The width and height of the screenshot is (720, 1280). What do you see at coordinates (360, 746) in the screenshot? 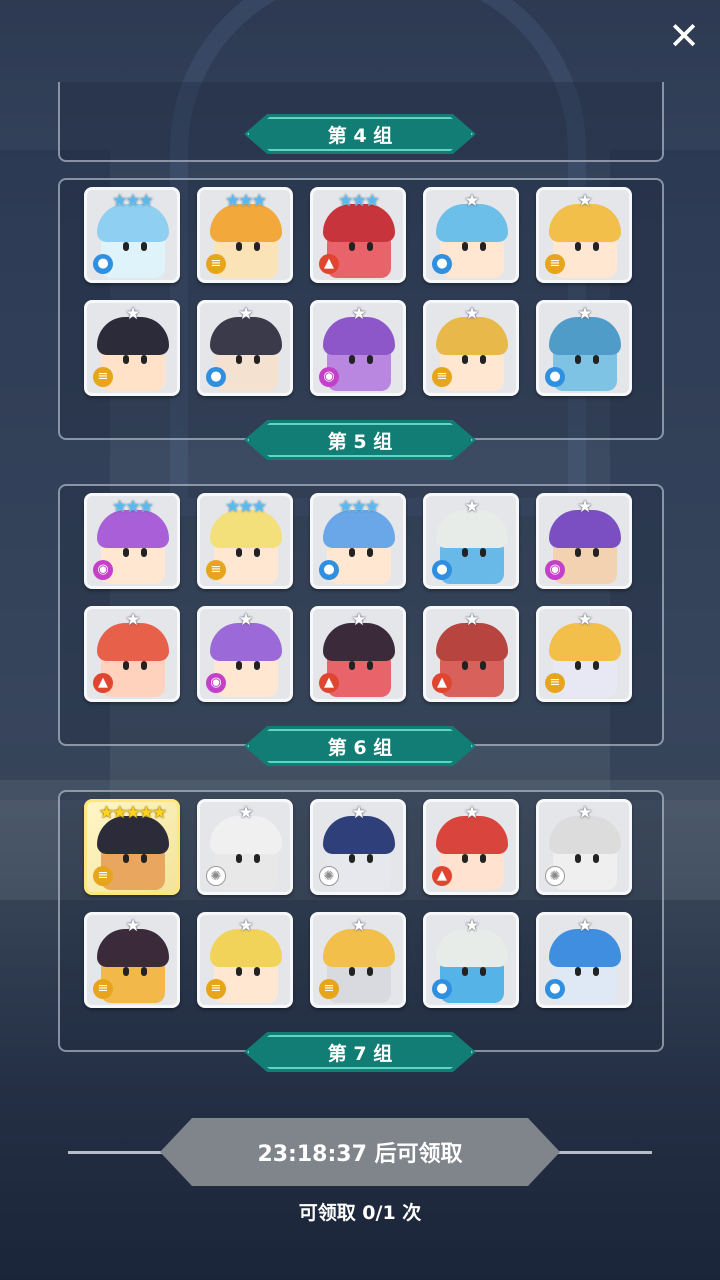
I see `group-label-3: 第 6 组` at bounding box center [360, 746].